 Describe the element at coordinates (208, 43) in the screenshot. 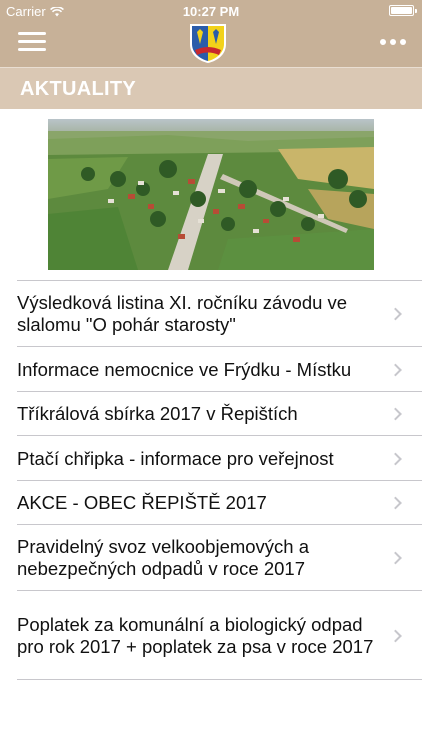

I see `coat-of-arms-logo` at that location.